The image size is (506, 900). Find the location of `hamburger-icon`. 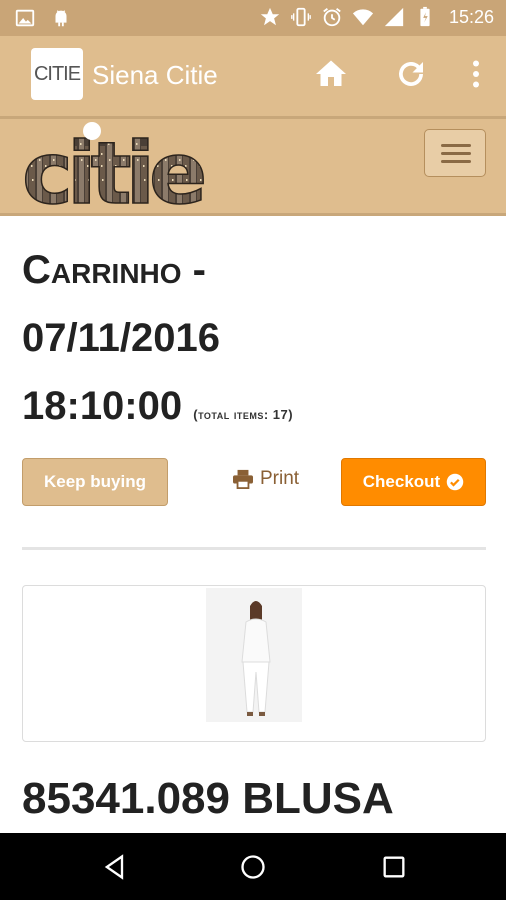

hamburger-icon is located at coordinates (456, 145).